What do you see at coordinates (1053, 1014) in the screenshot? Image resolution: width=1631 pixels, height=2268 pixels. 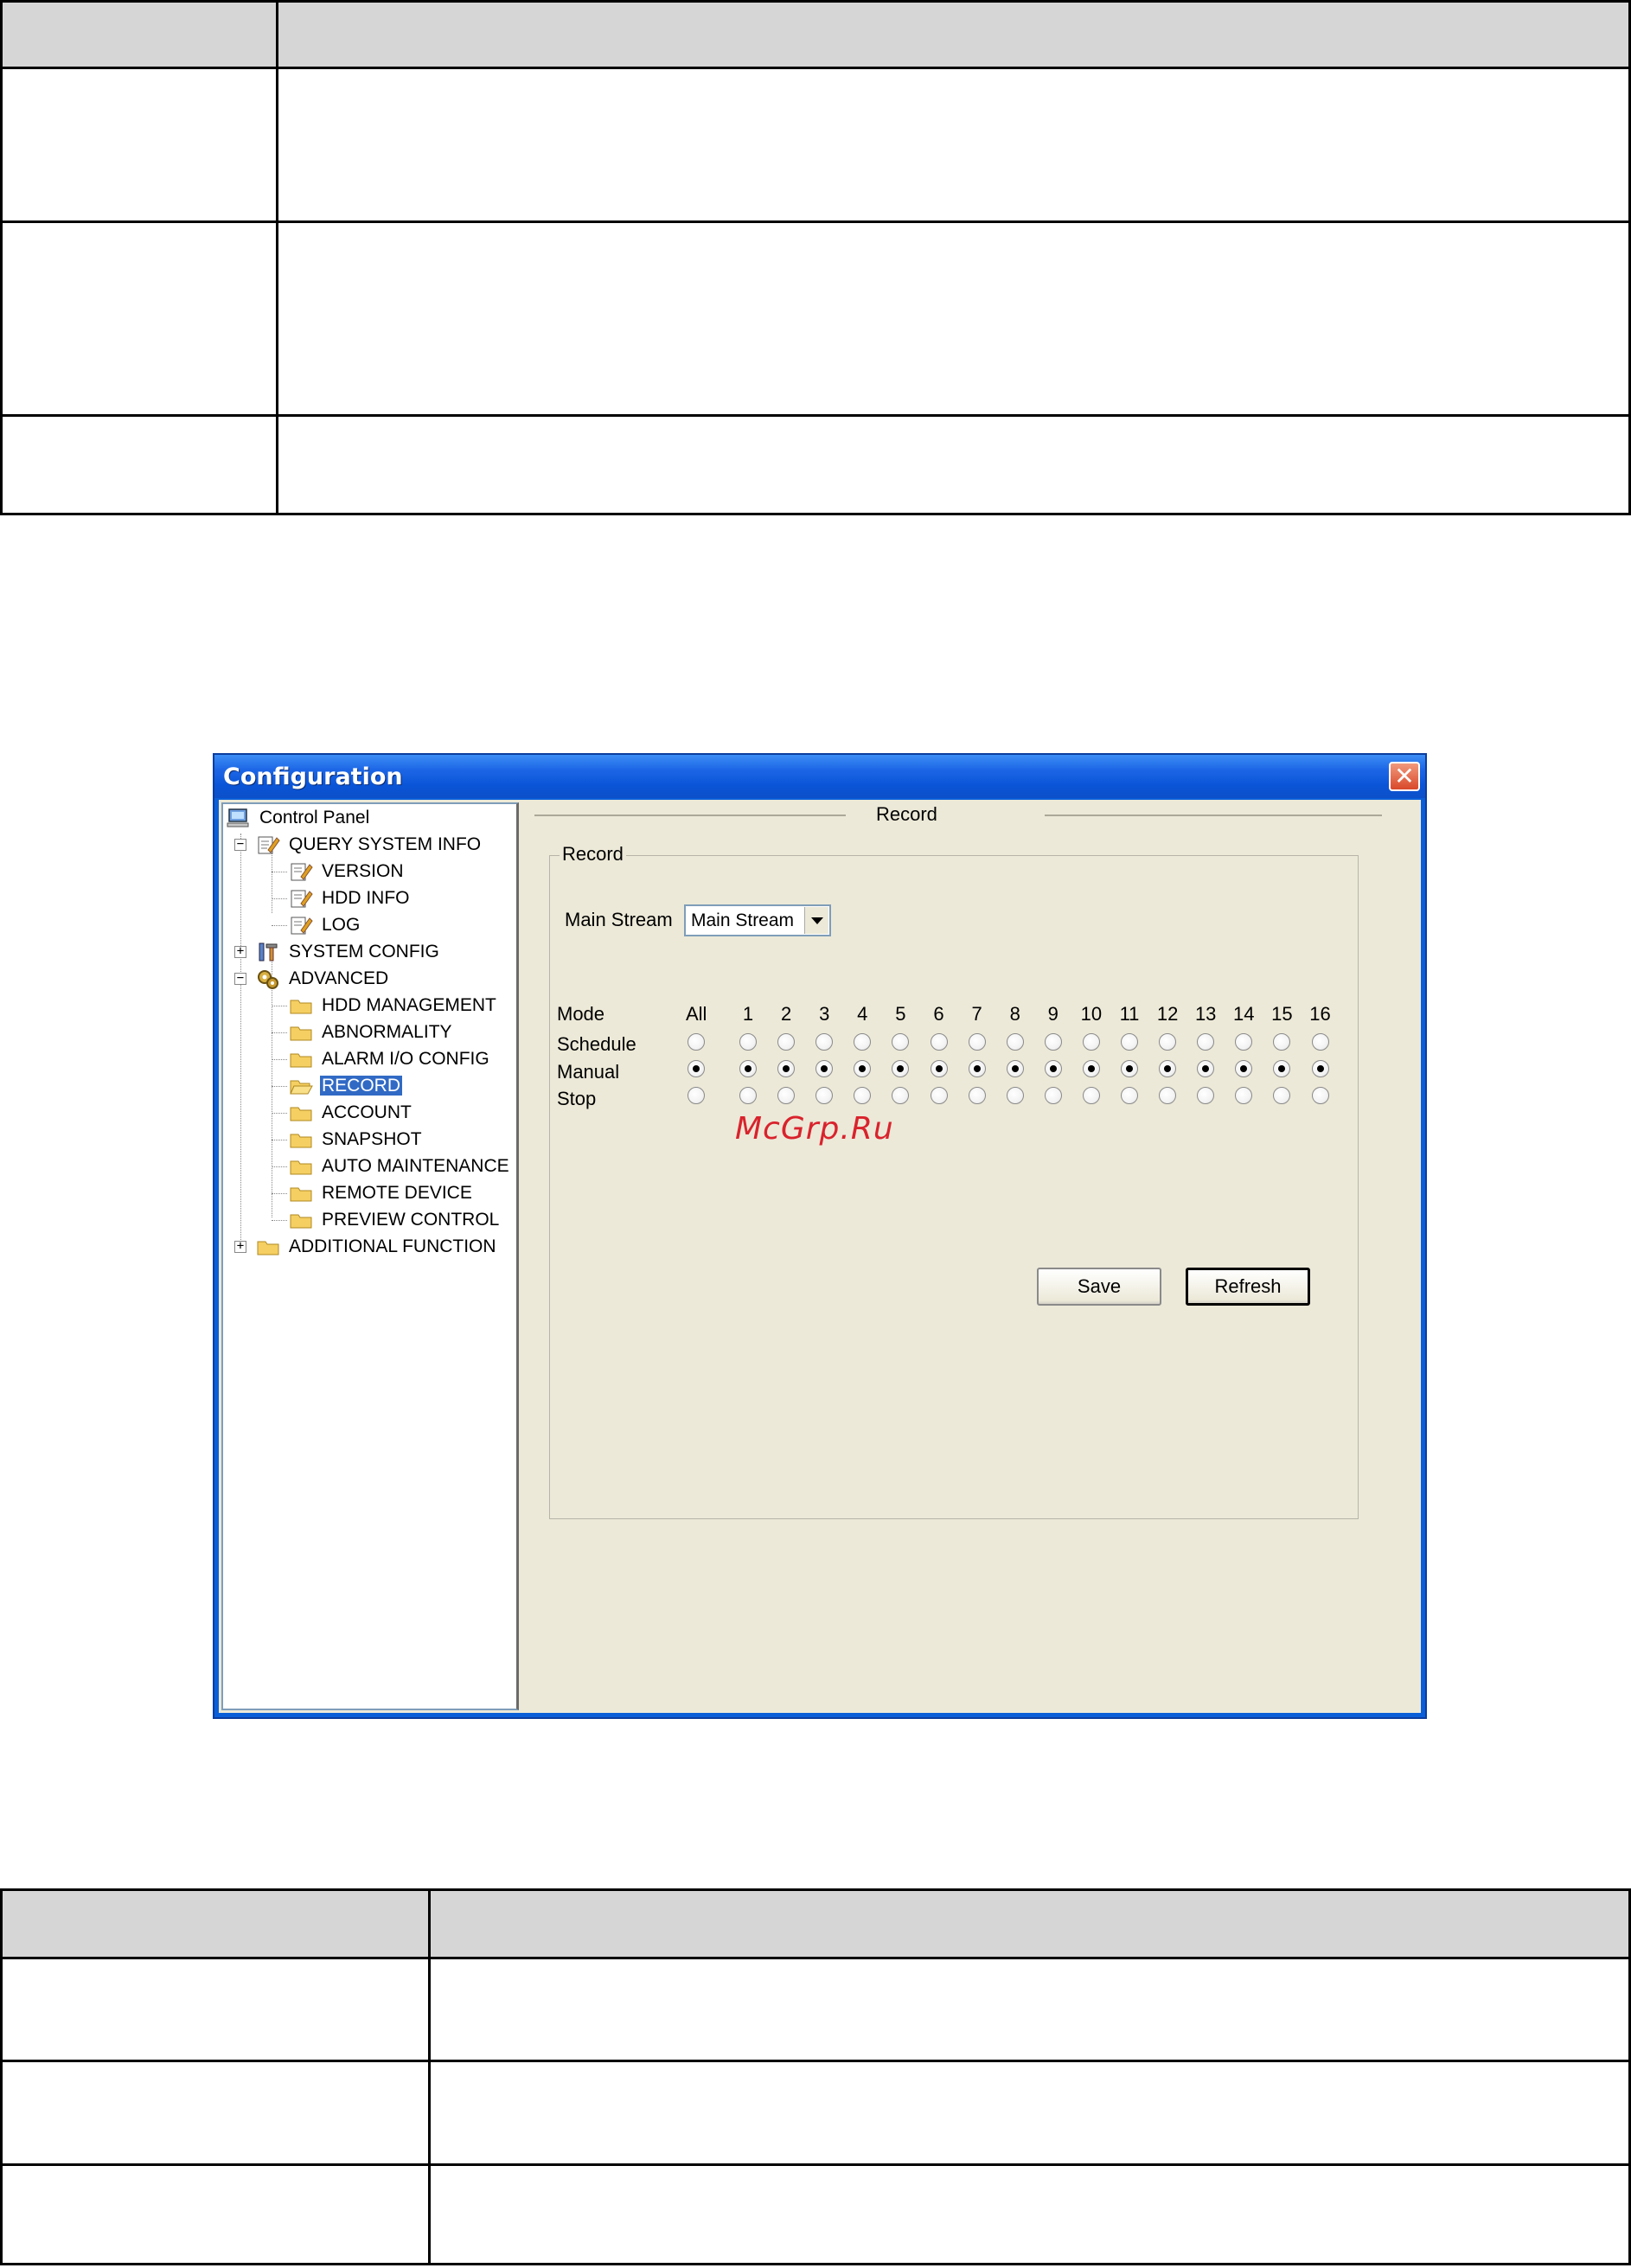 I see `channel-header: 9` at bounding box center [1053, 1014].